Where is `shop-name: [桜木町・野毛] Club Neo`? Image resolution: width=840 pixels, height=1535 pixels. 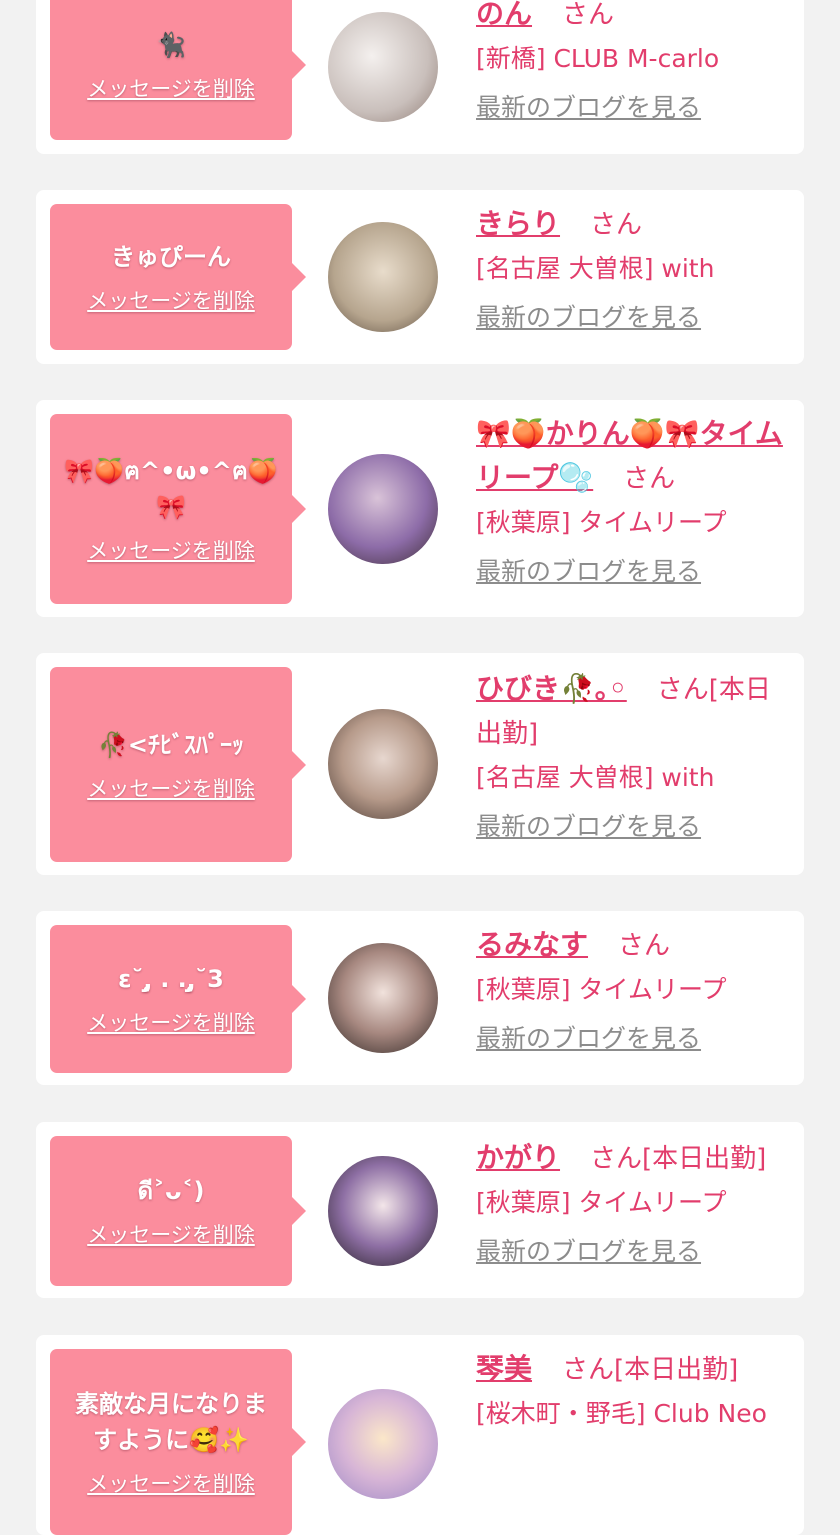
shop-name: [桜木町・野毛] Club Neo is located at coordinates (621, 1413).